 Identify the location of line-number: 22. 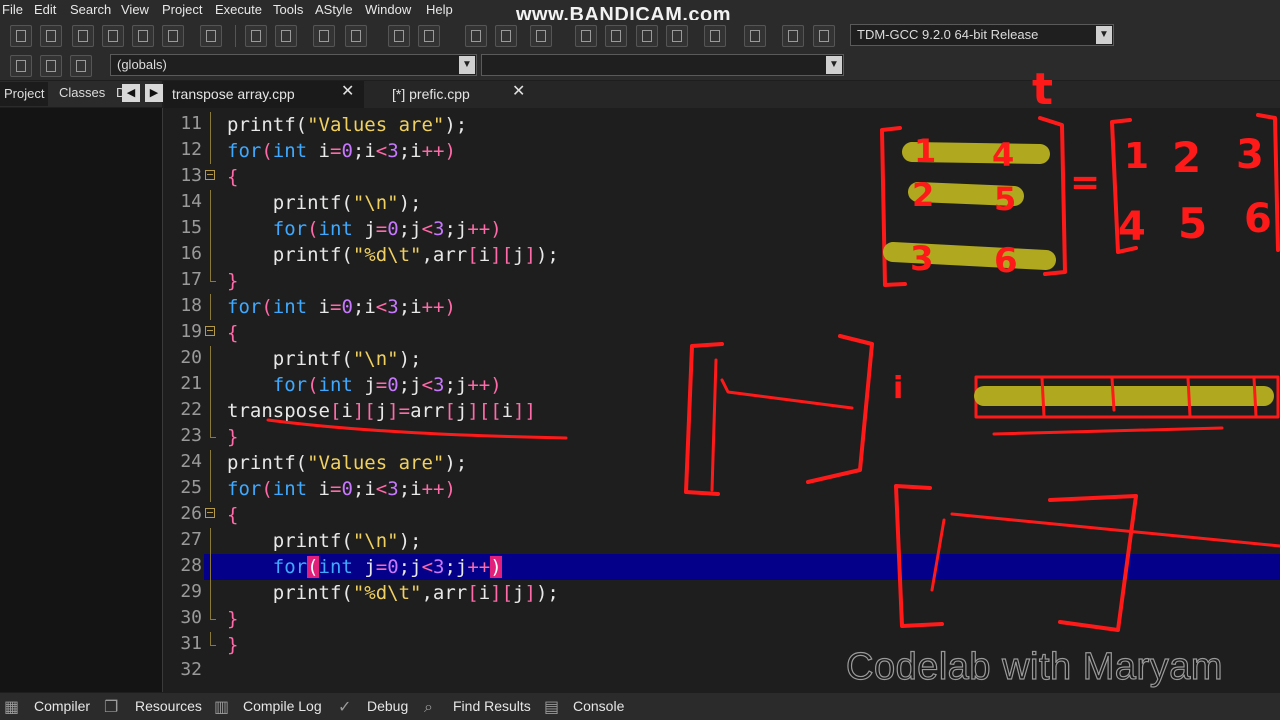
(191, 409).